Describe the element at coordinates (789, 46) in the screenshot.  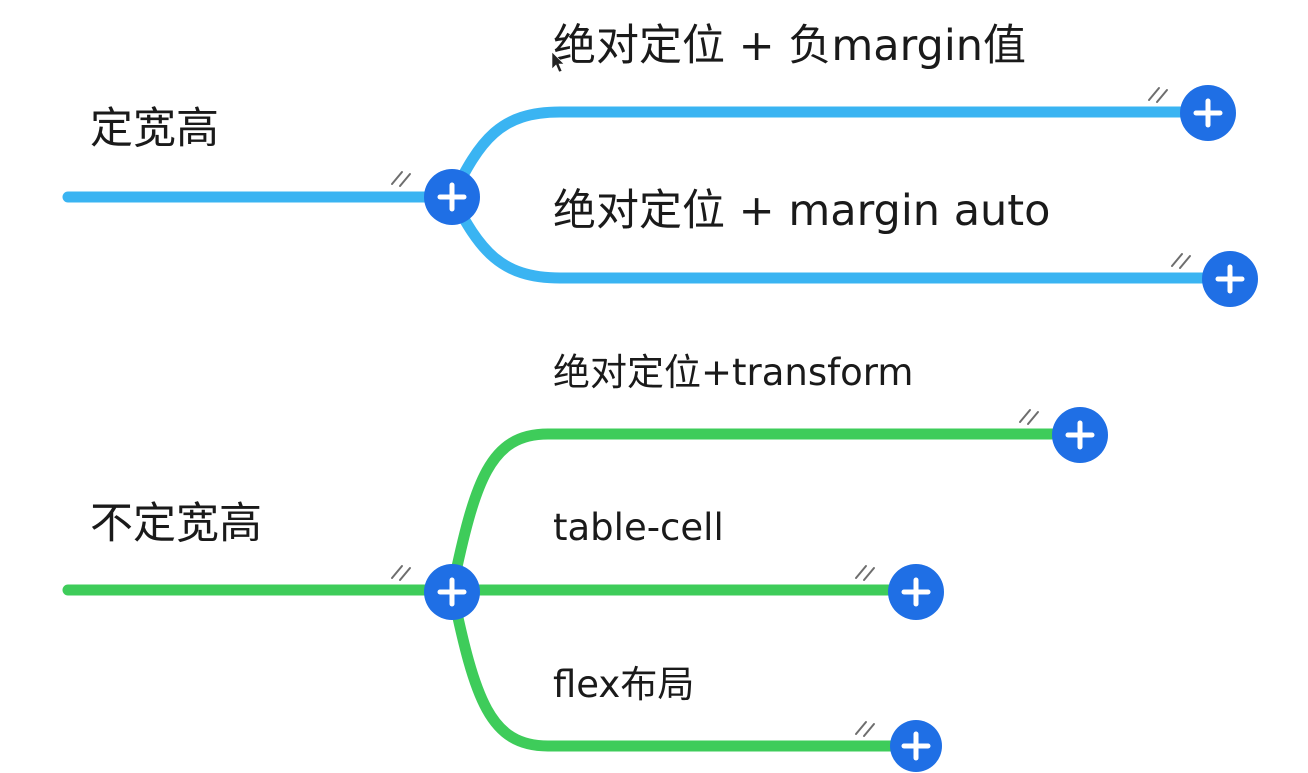
I see `group-0-child-0-label: 绝对定位 + 负margin值` at that location.